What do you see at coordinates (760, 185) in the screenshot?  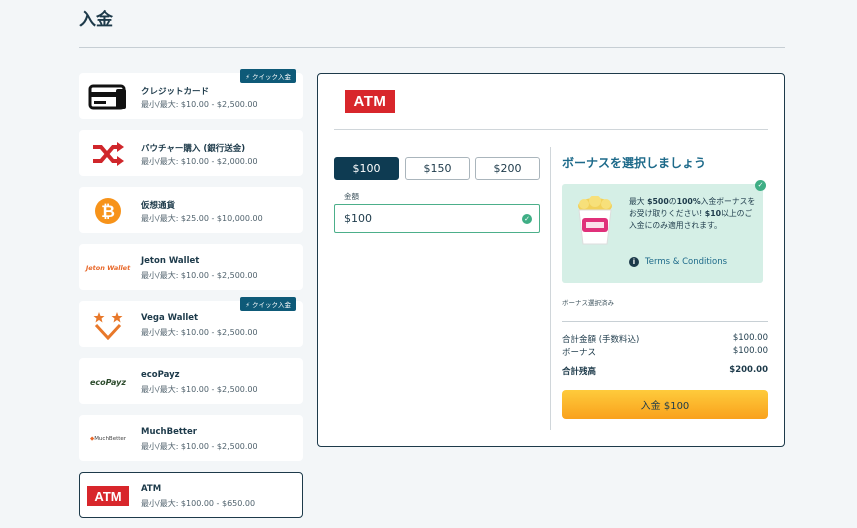 I see `bonus-selected-check-icon: ✓` at bounding box center [760, 185].